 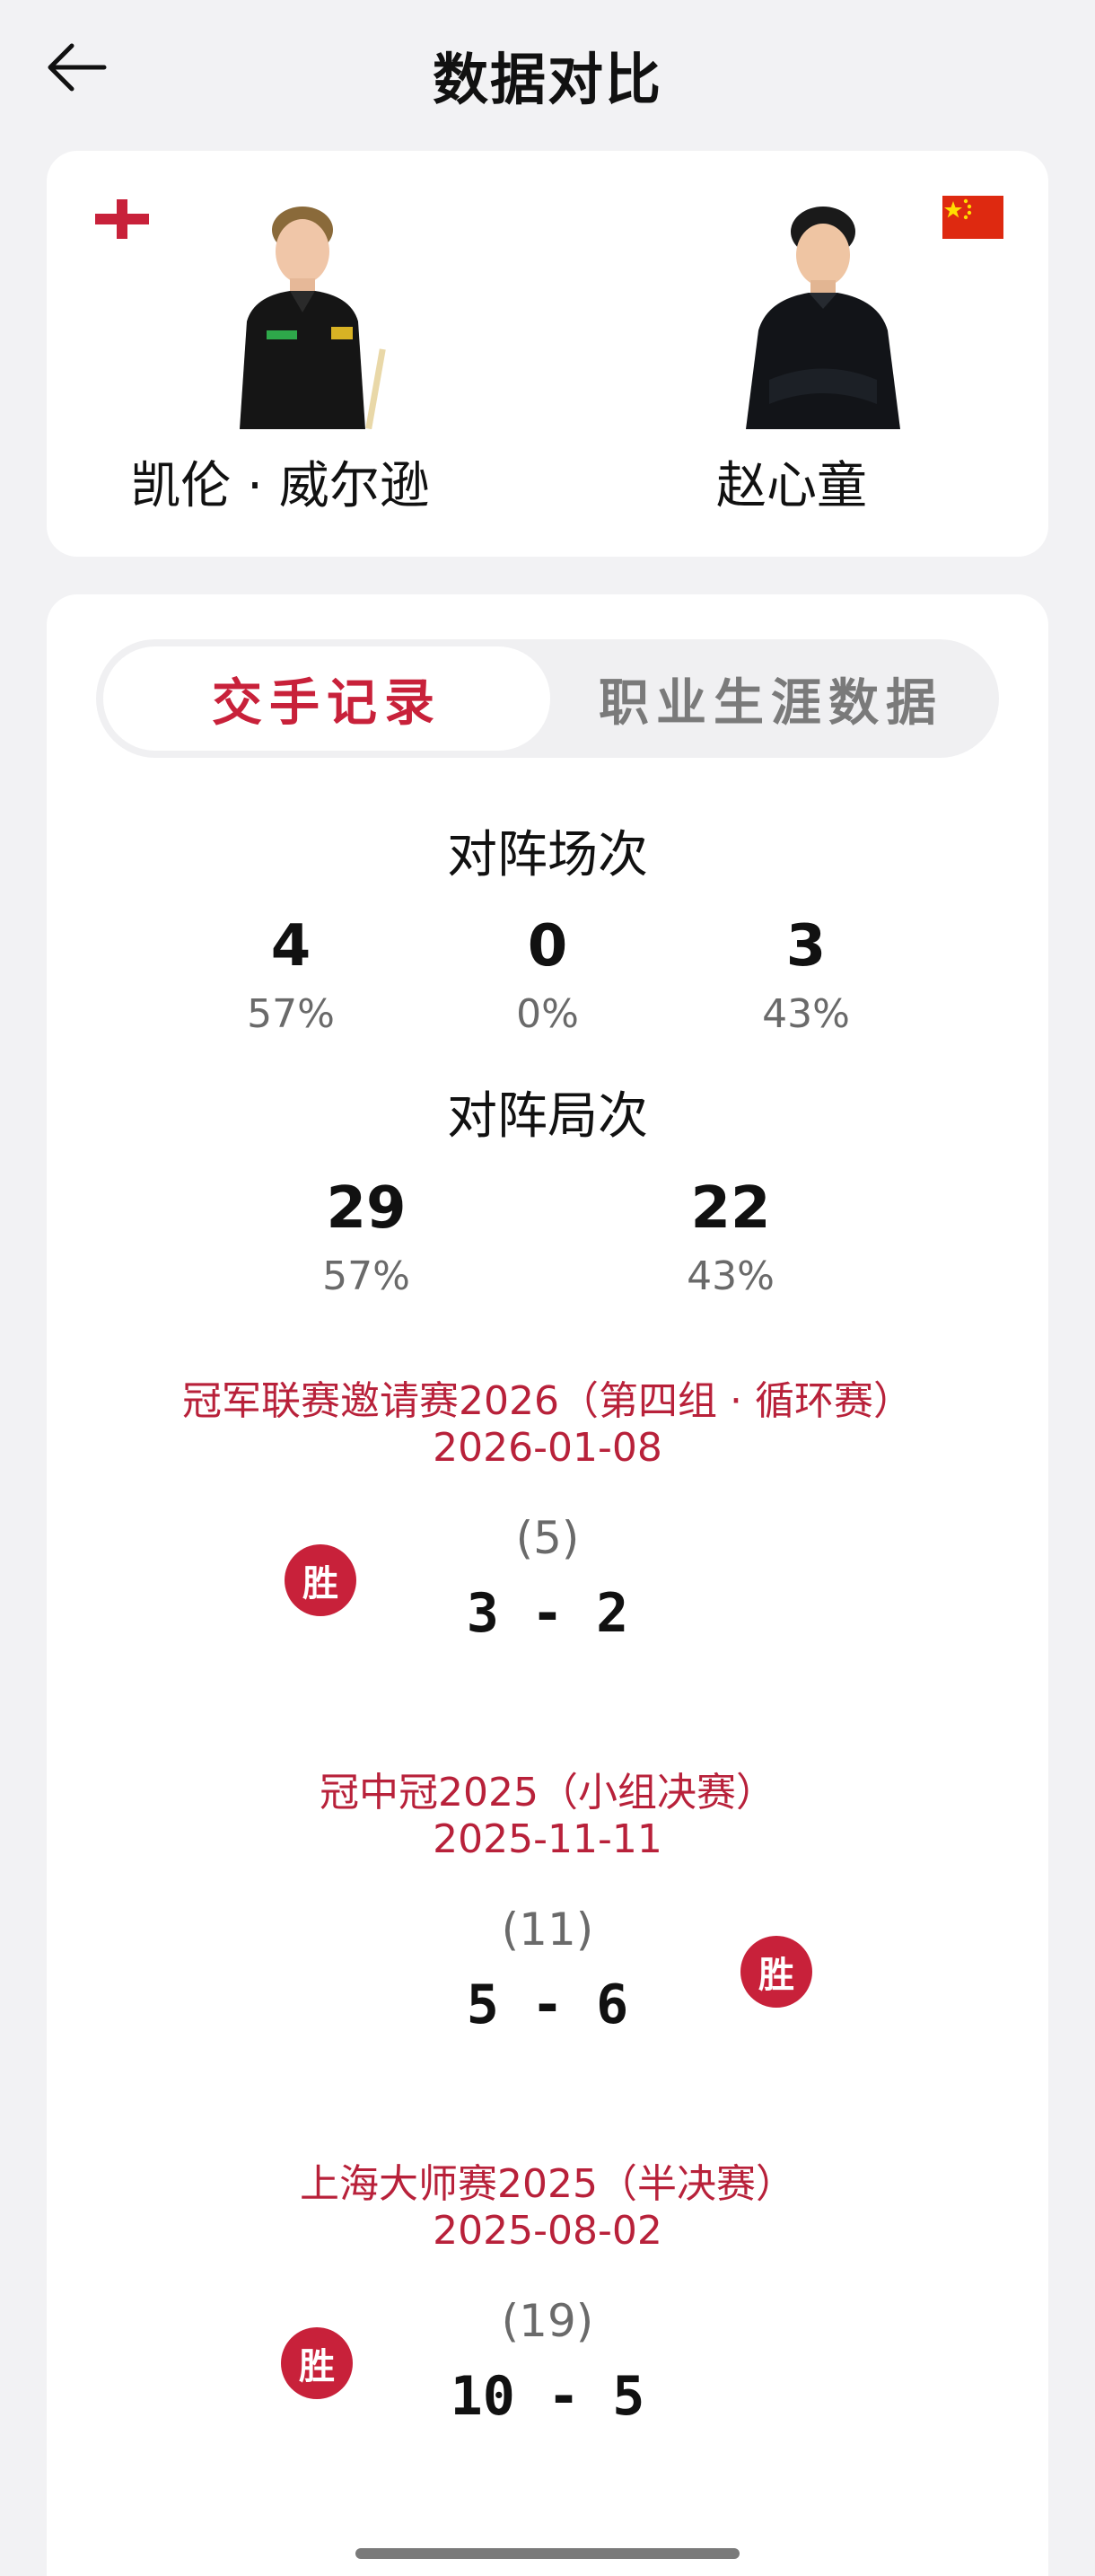 What do you see at coordinates (280, 486) in the screenshot?
I see `player-left-name: 凯伦 · 威尔逊` at bounding box center [280, 486].